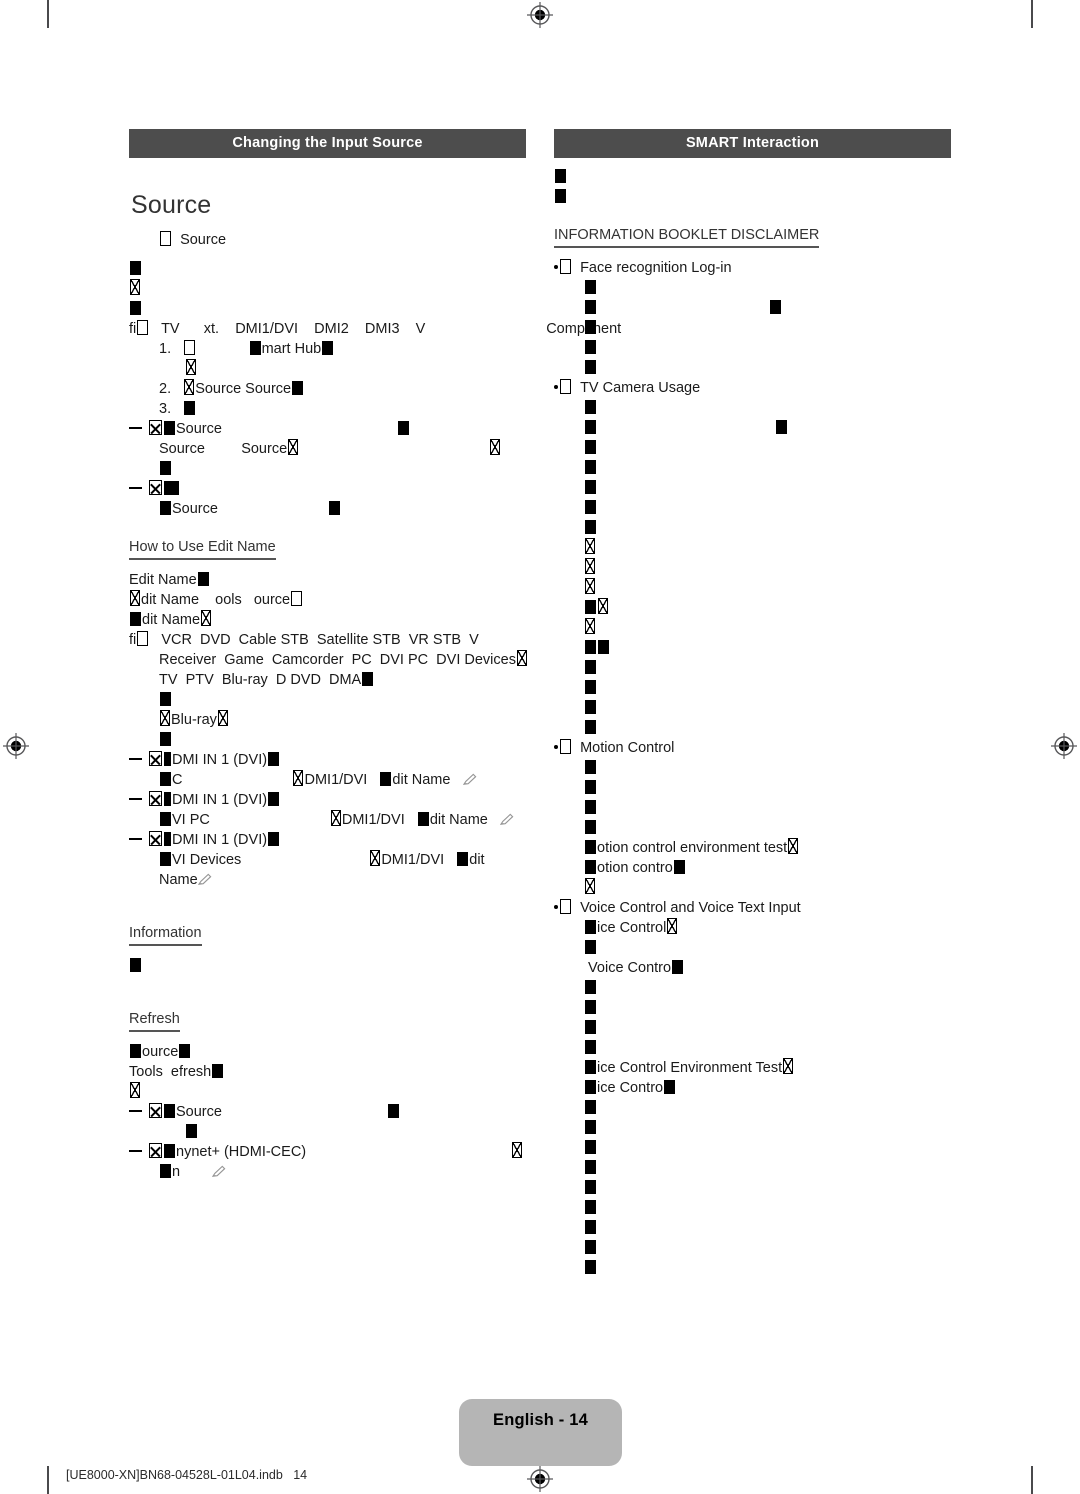  What do you see at coordinates (327, 429) in the screenshot?
I see `note-item: Source` at bounding box center [327, 429].